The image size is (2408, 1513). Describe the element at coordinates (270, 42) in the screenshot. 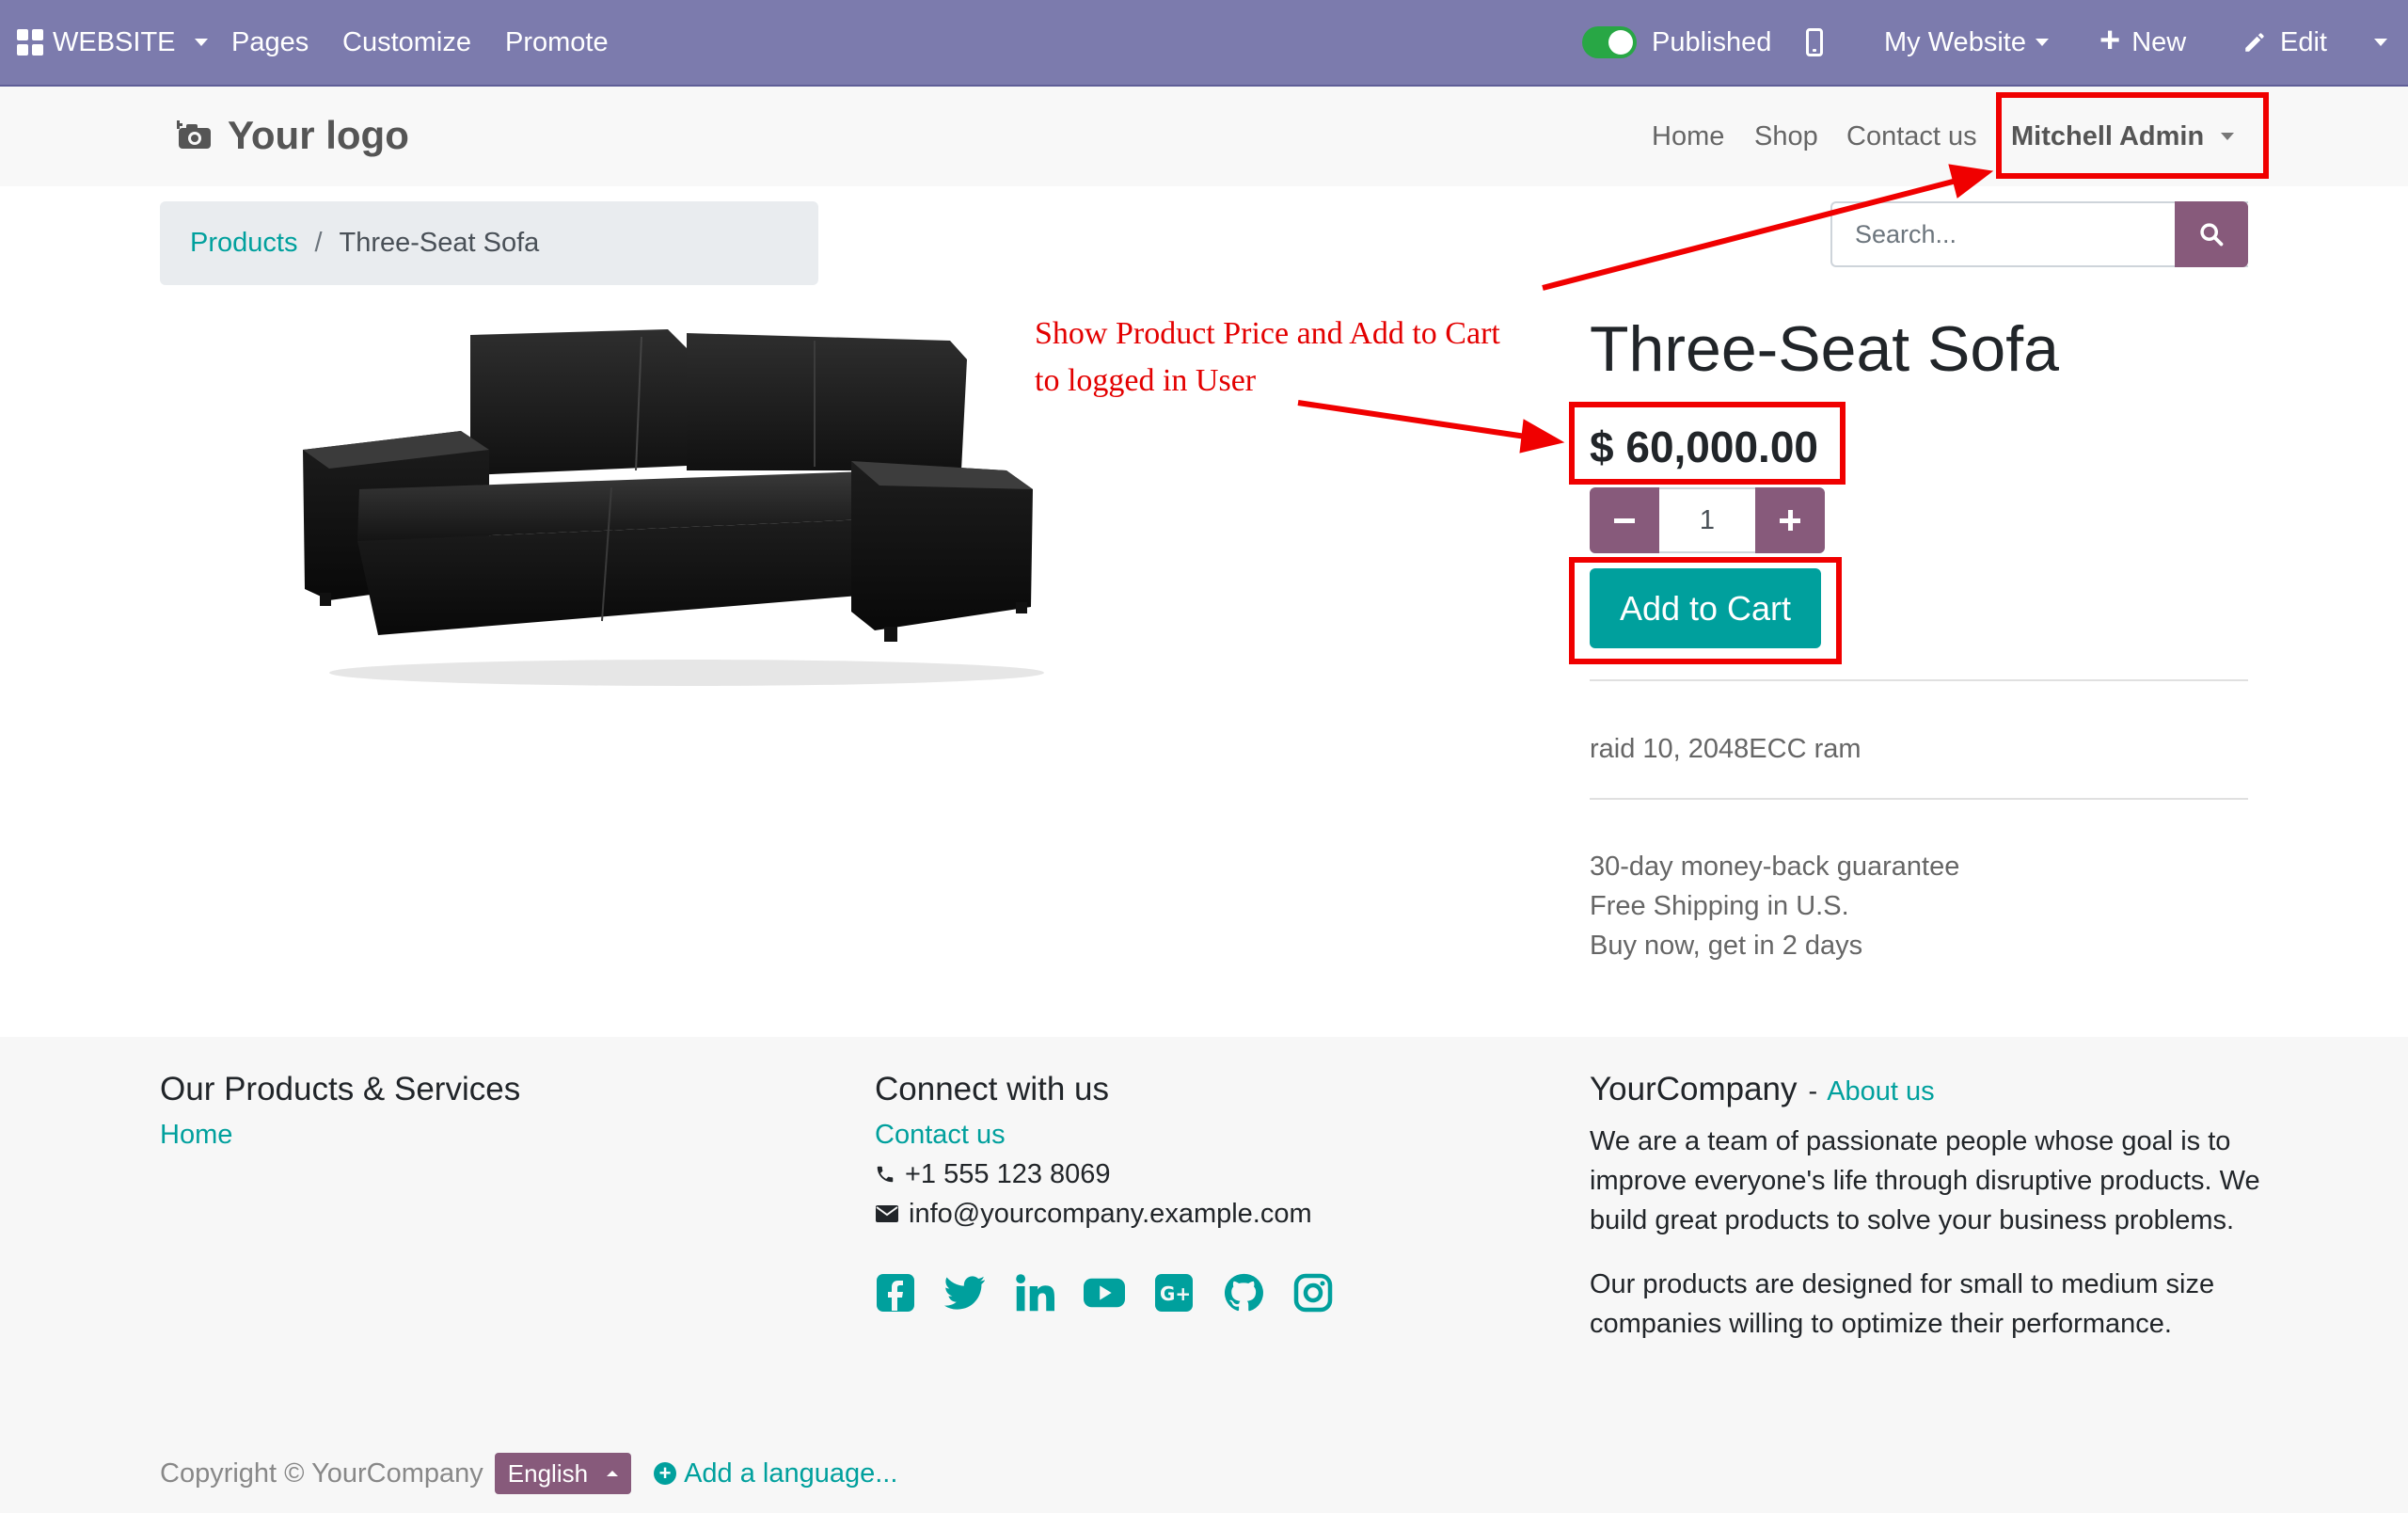

I see `pages-menu: Pages` at that location.